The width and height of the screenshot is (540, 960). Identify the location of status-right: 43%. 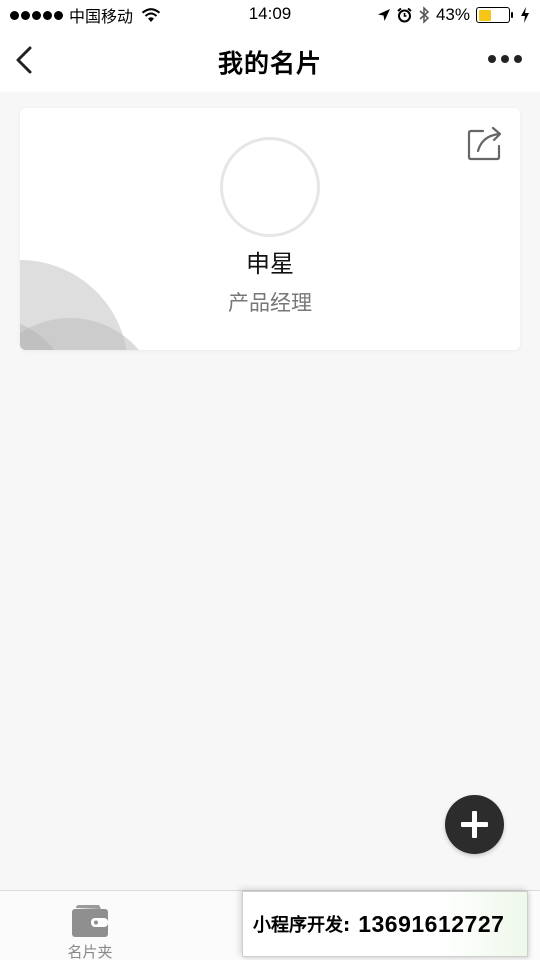
(453, 15).